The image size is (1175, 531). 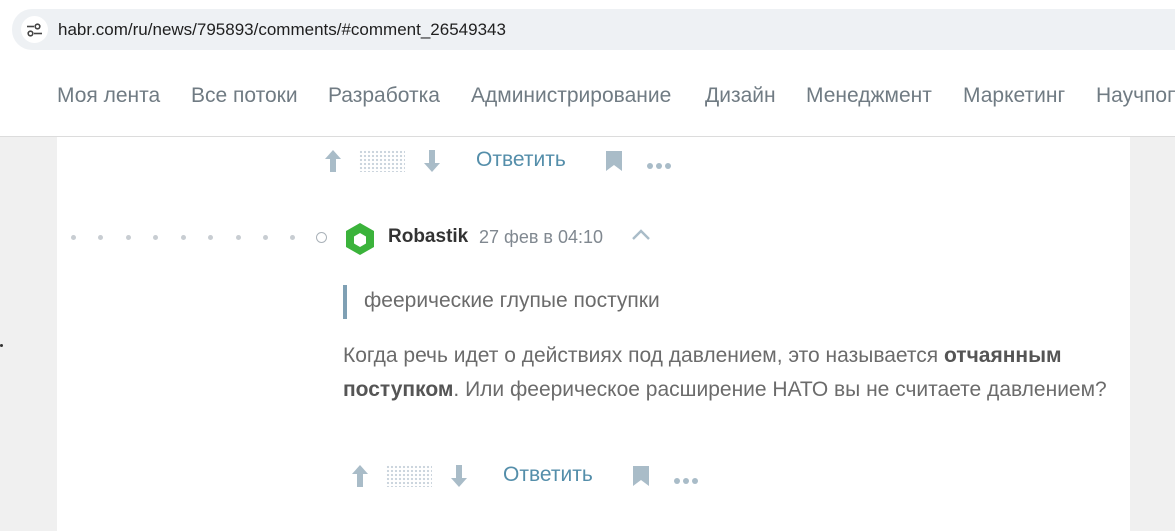 I want to click on nav-item-design: Дизайн, so click(x=740, y=96).